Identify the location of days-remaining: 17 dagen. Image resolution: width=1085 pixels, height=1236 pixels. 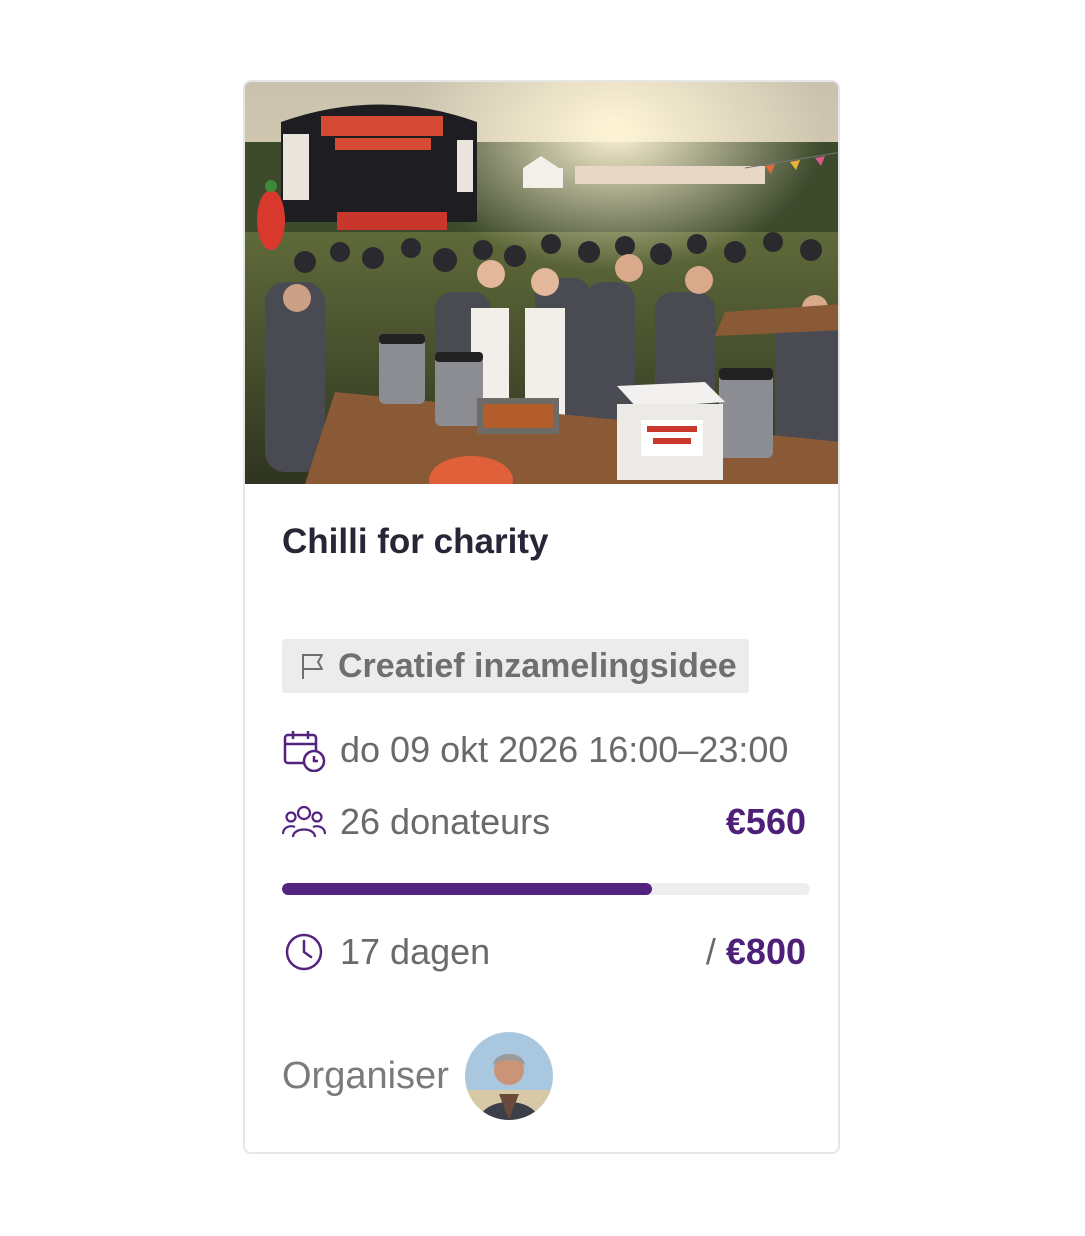
(415, 951).